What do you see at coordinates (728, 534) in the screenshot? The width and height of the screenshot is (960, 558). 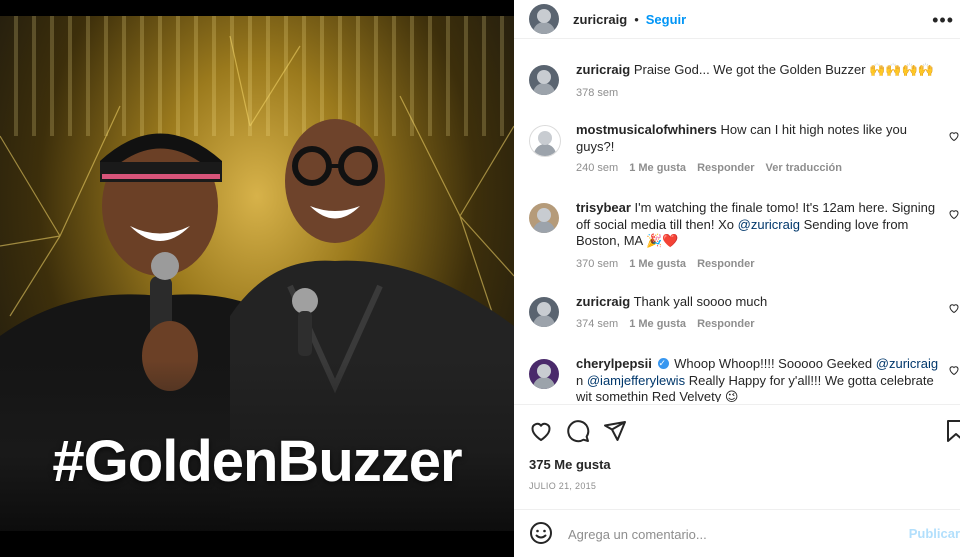 I see `comment-input` at bounding box center [728, 534].